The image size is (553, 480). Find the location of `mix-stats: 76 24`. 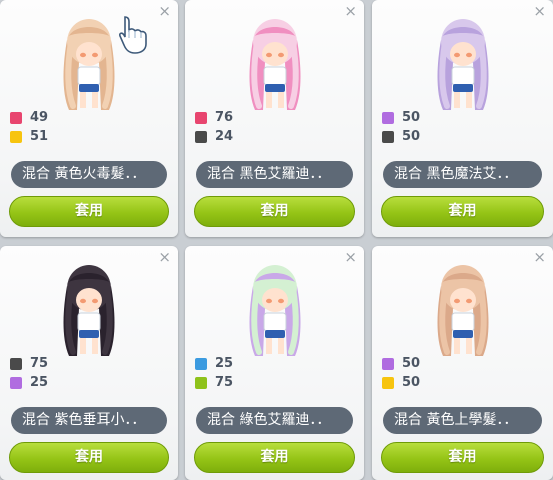

mix-stats: 76 24 is located at coordinates (214, 127).